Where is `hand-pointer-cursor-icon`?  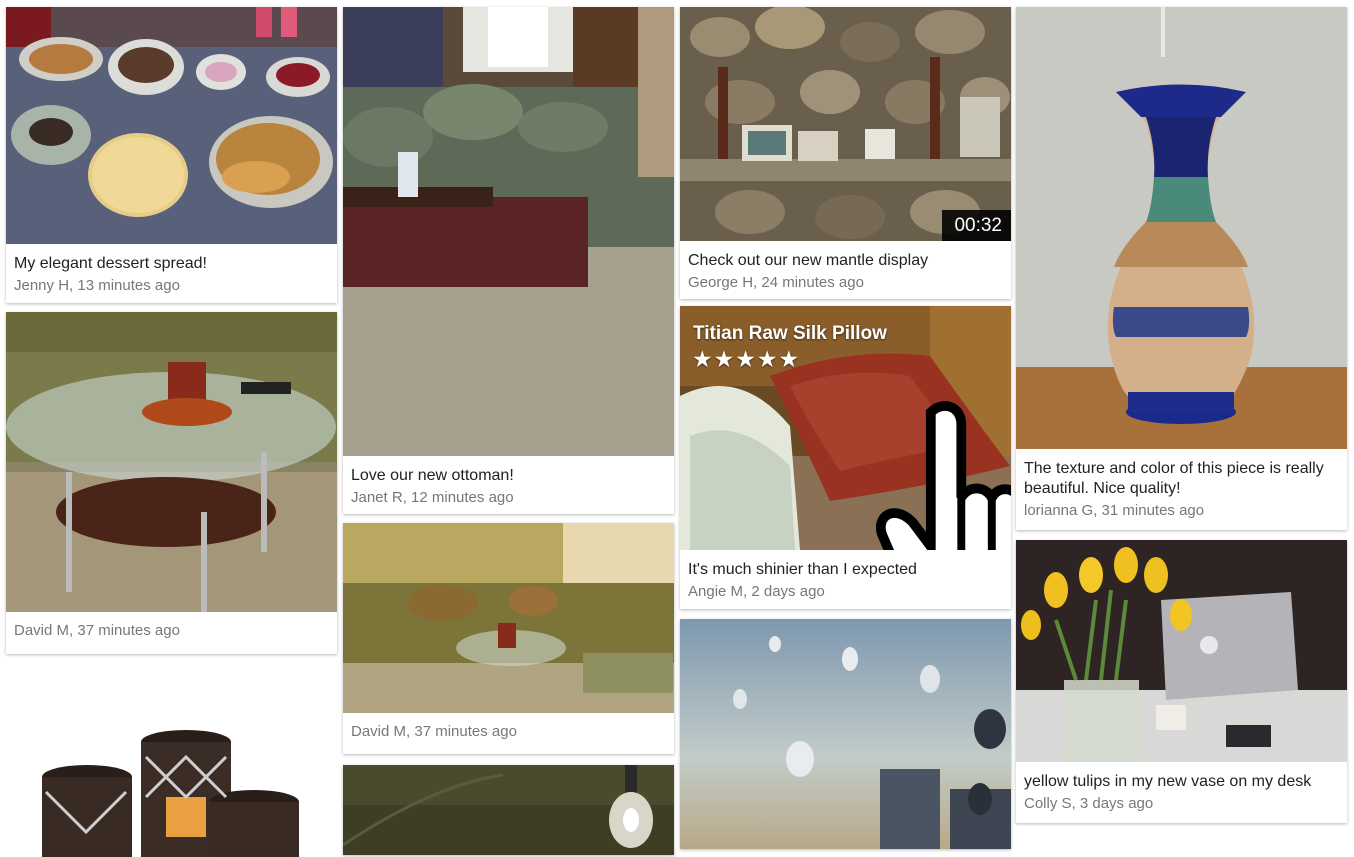
hand-pointer-cursor-icon is located at coordinates (943, 475).